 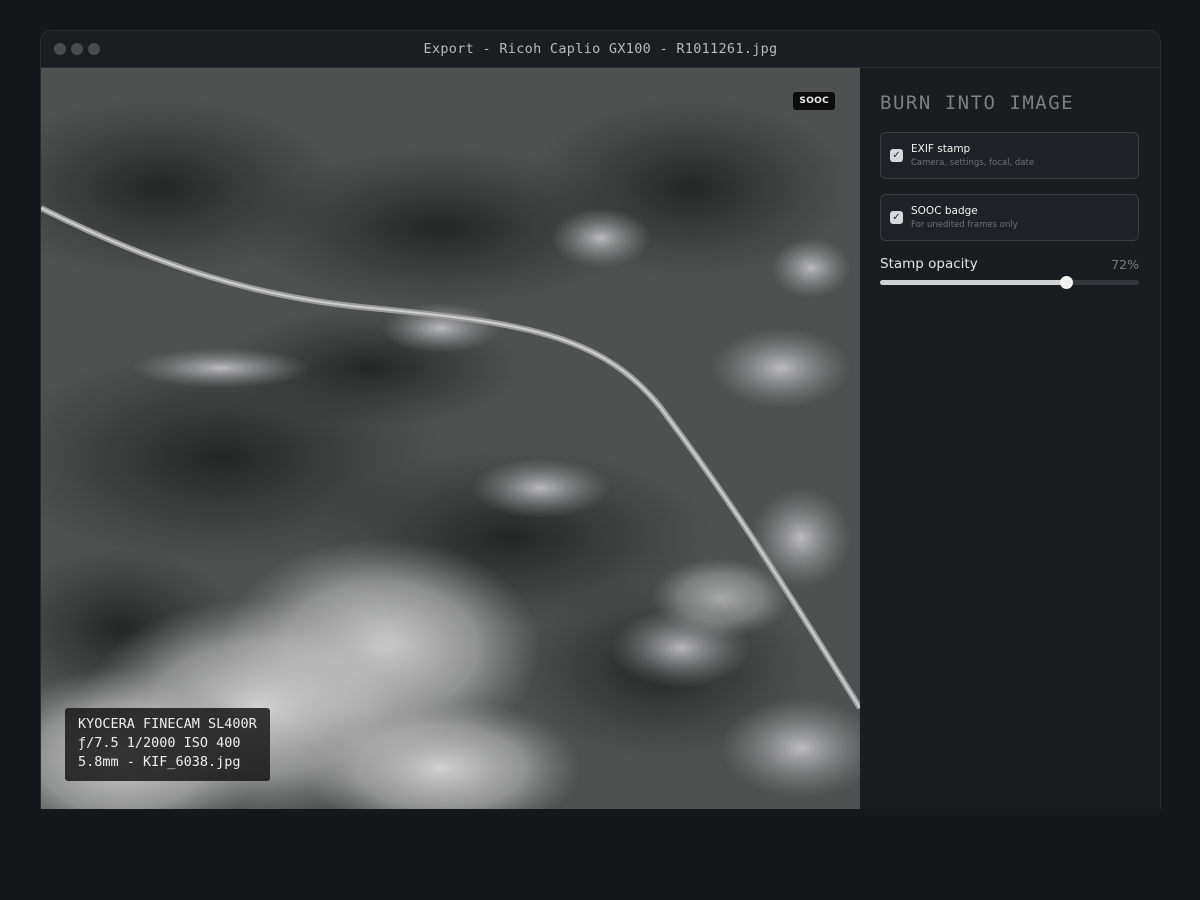 What do you see at coordinates (973, 163) in the screenshot?
I see `exif-stamp-sublabel: Camera, settings, focal, date` at bounding box center [973, 163].